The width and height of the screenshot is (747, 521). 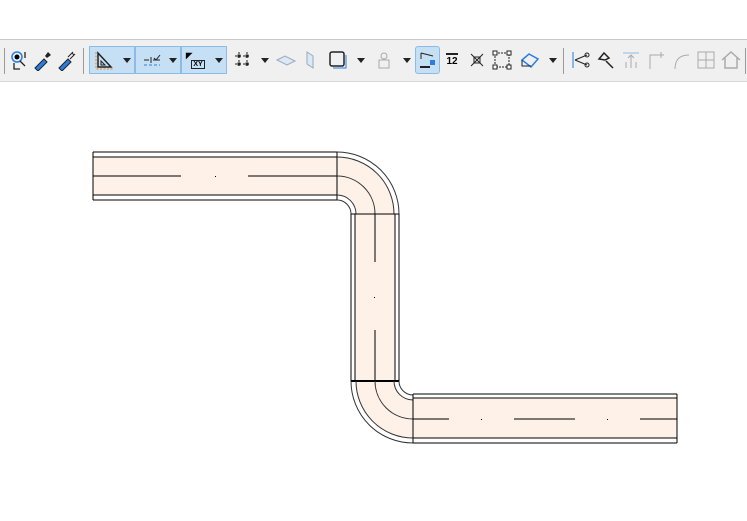 What do you see at coordinates (530, 60) in the screenshot?
I see `3d-view-icon` at bounding box center [530, 60].